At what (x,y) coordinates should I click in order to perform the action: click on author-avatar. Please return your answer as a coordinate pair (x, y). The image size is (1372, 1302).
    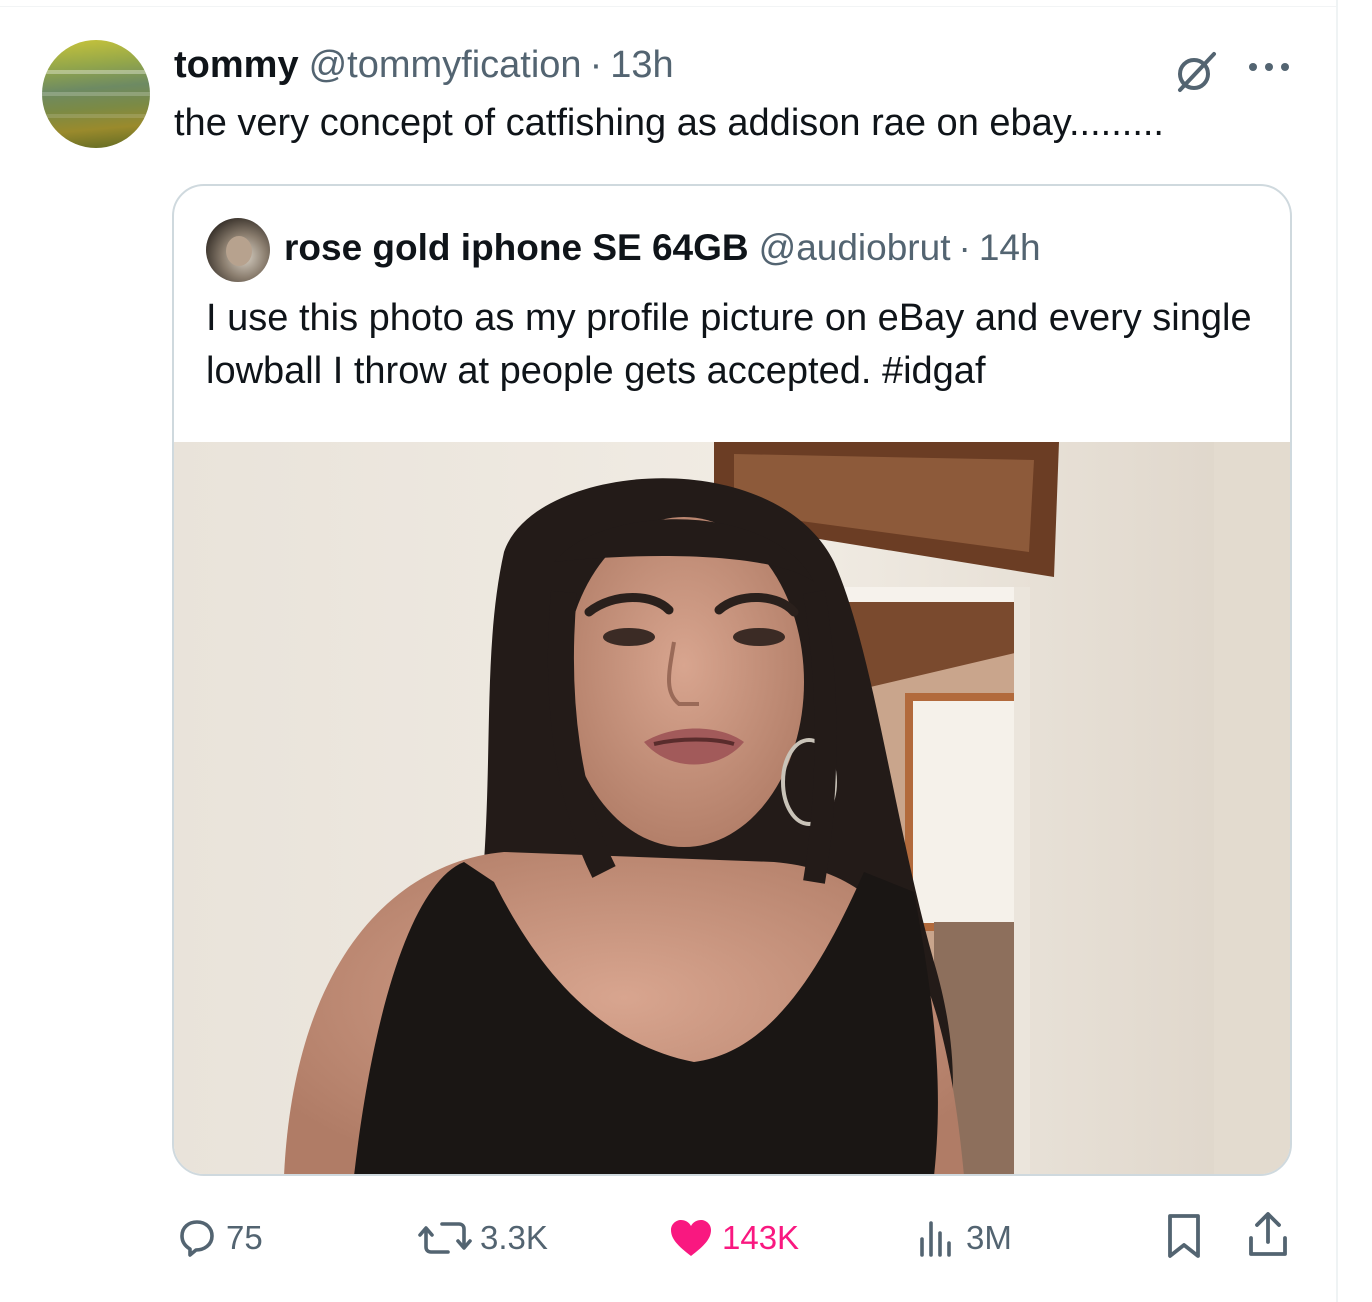
    Looking at the image, I should click on (96, 94).